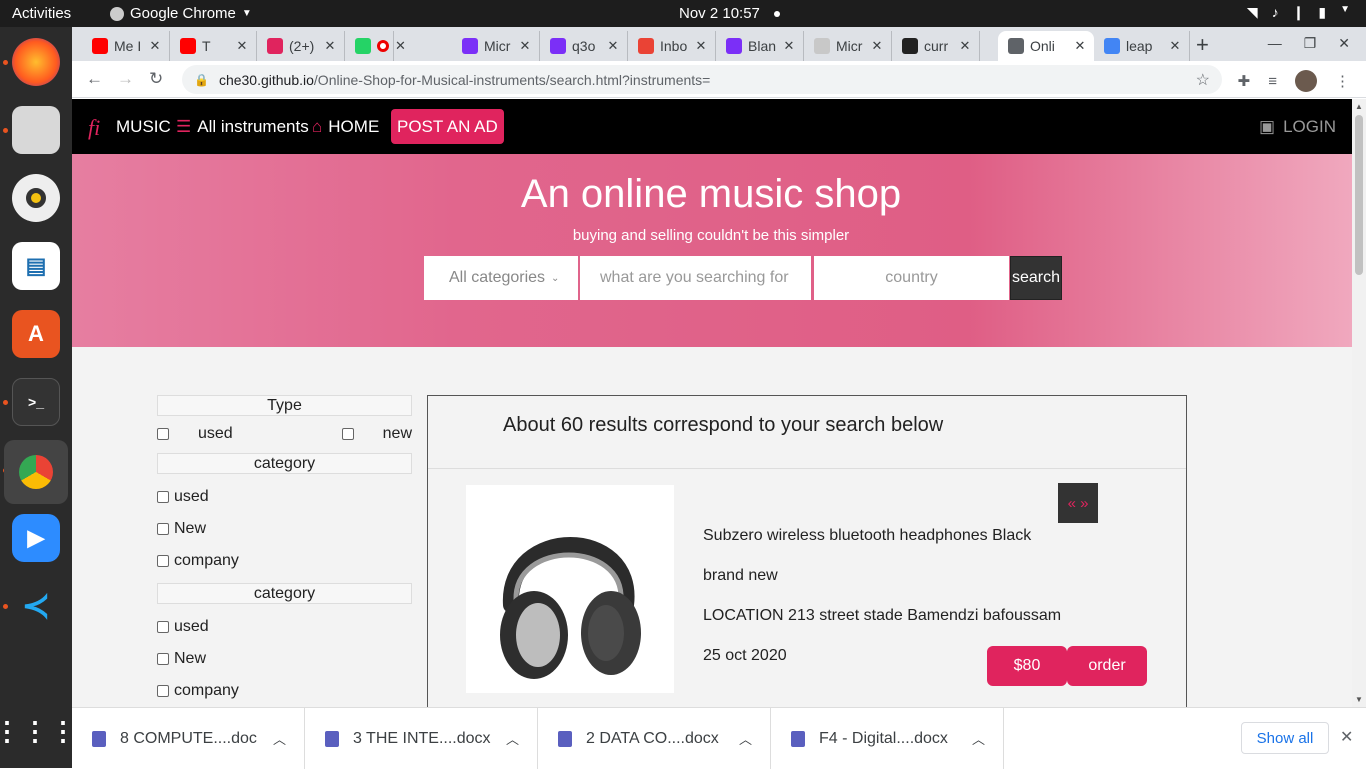 The height and width of the screenshot is (769, 1366). What do you see at coordinates (1297, 127) in the screenshot?
I see `login-link: ▣ LOGIN` at bounding box center [1297, 127].